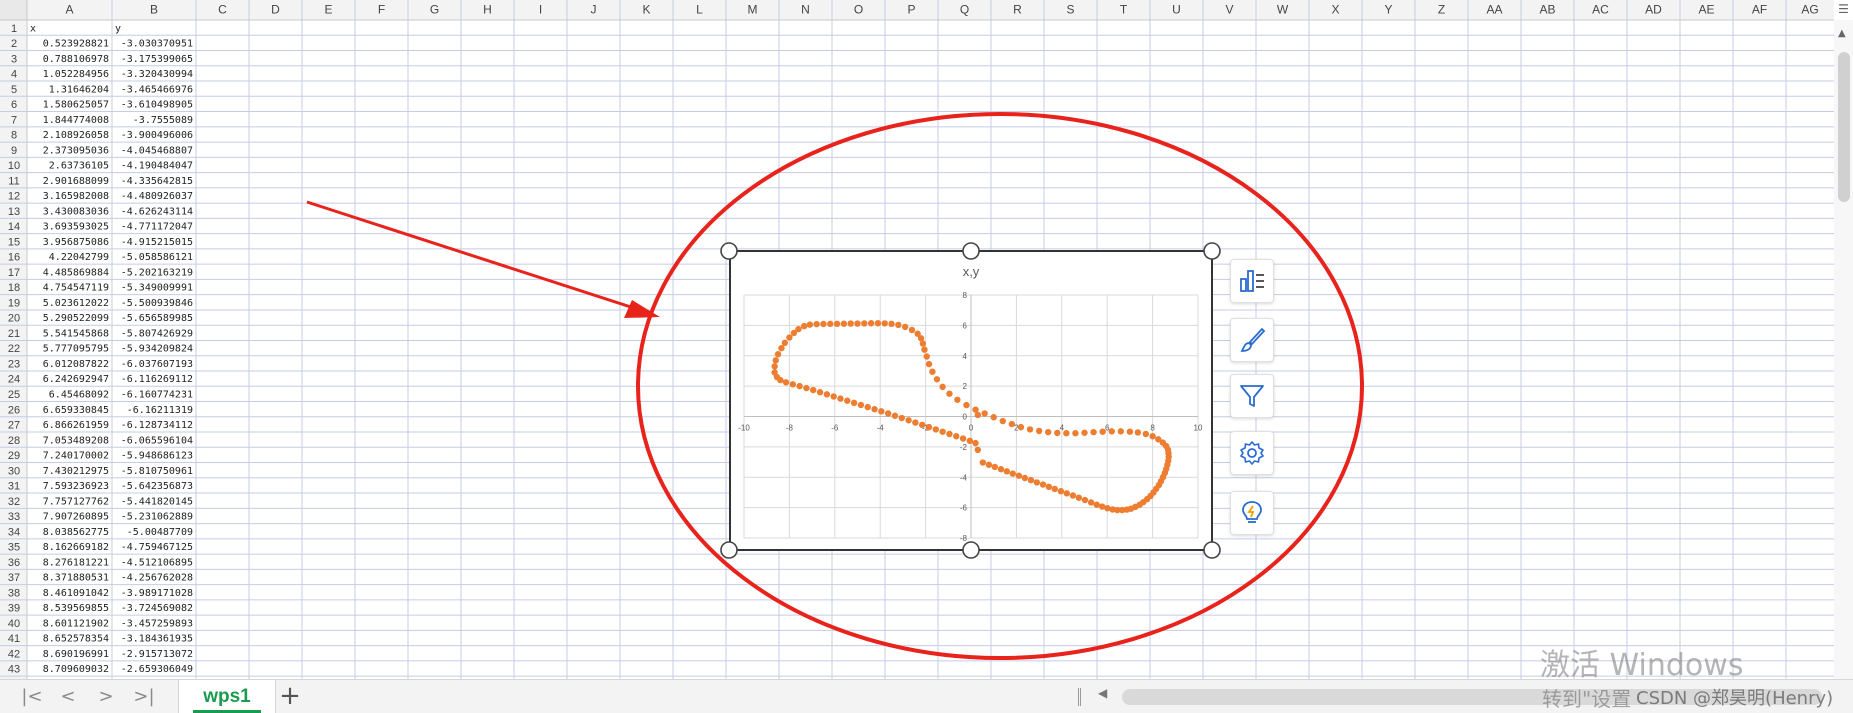 Image resolution: width=1853 pixels, height=713 pixels. I want to click on cell-x-value: 1.052284956, so click(76, 74).